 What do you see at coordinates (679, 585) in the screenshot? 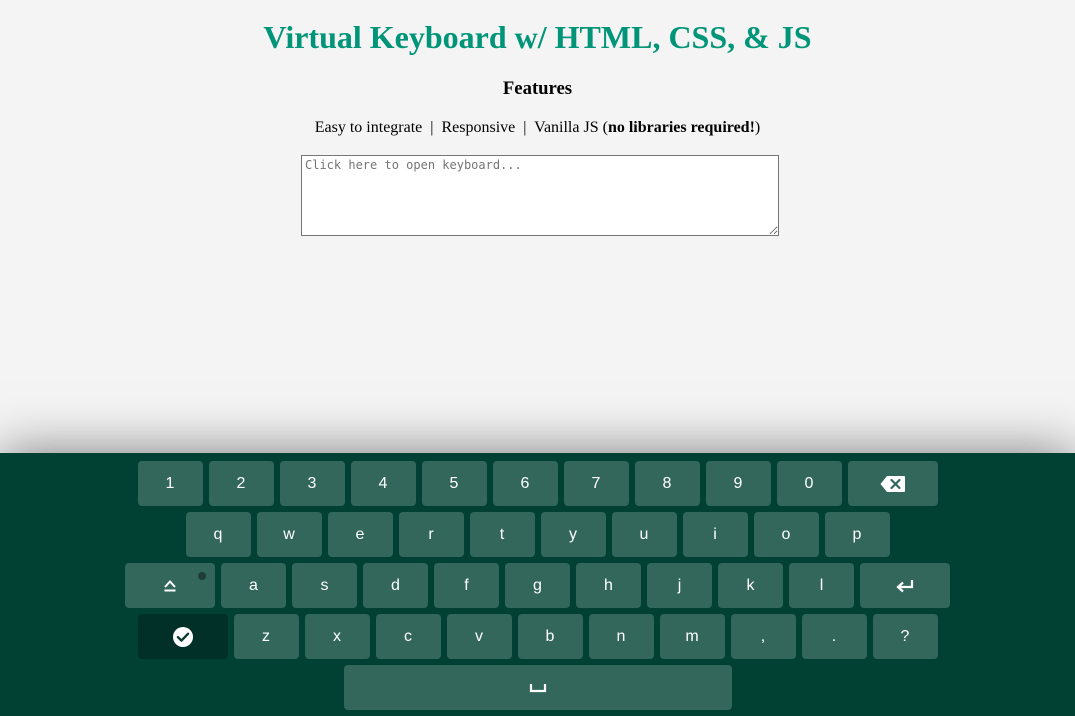
I see `key-j: j` at bounding box center [679, 585].